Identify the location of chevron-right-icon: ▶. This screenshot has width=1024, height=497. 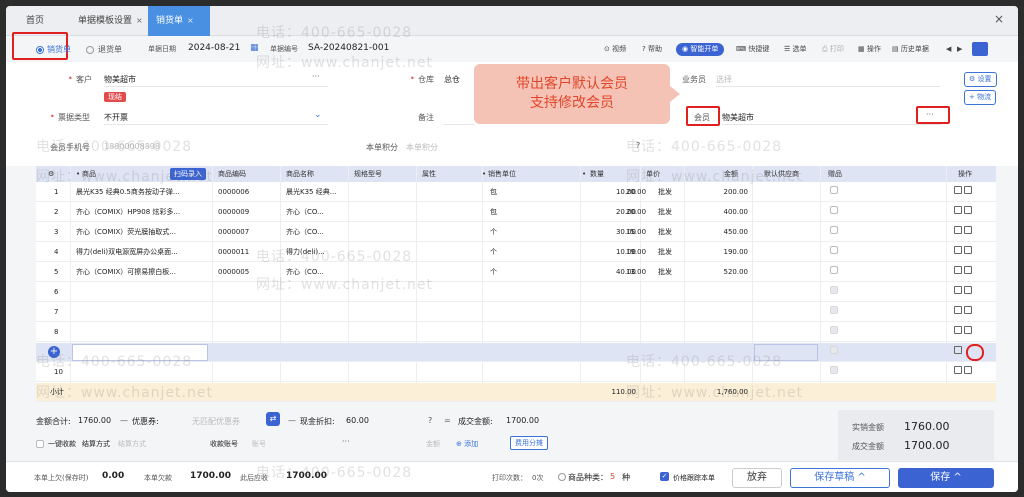
(959, 49).